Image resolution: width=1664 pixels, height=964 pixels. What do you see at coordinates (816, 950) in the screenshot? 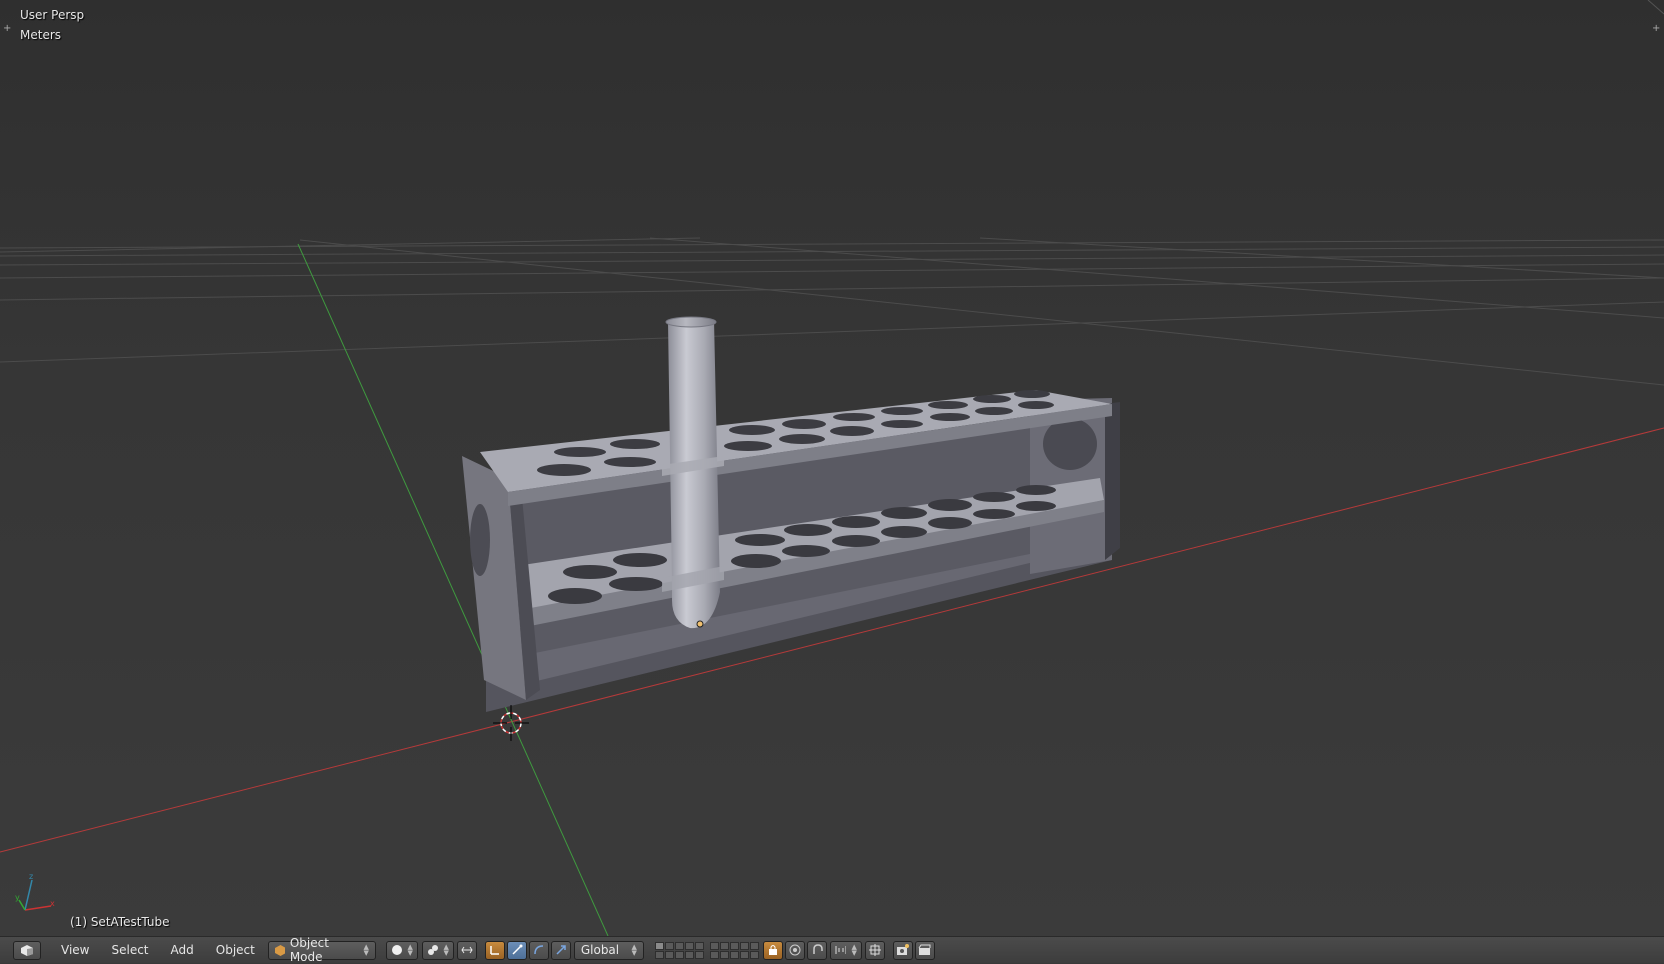
I see `snap-toggle-icon` at bounding box center [816, 950].